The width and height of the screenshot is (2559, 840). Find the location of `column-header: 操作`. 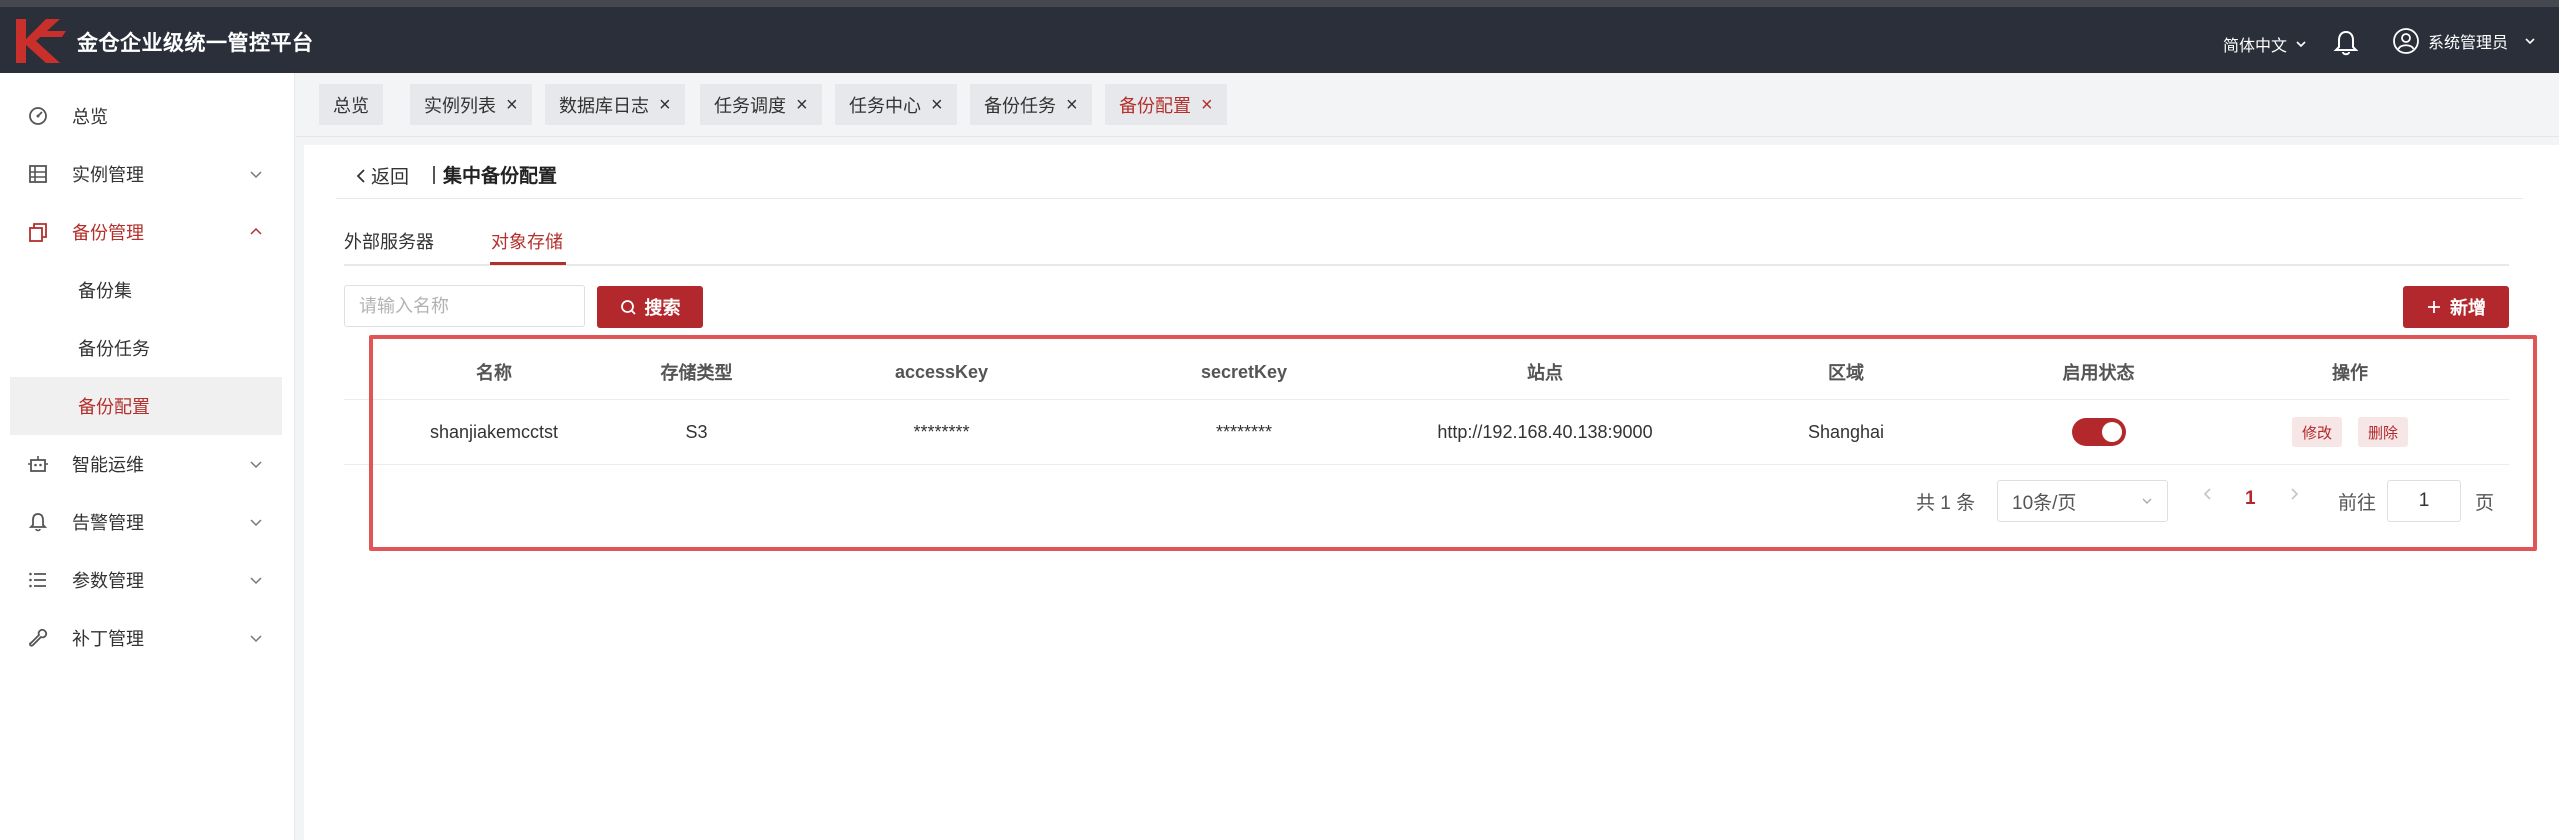

column-header: 操作 is located at coordinates (2350, 373).